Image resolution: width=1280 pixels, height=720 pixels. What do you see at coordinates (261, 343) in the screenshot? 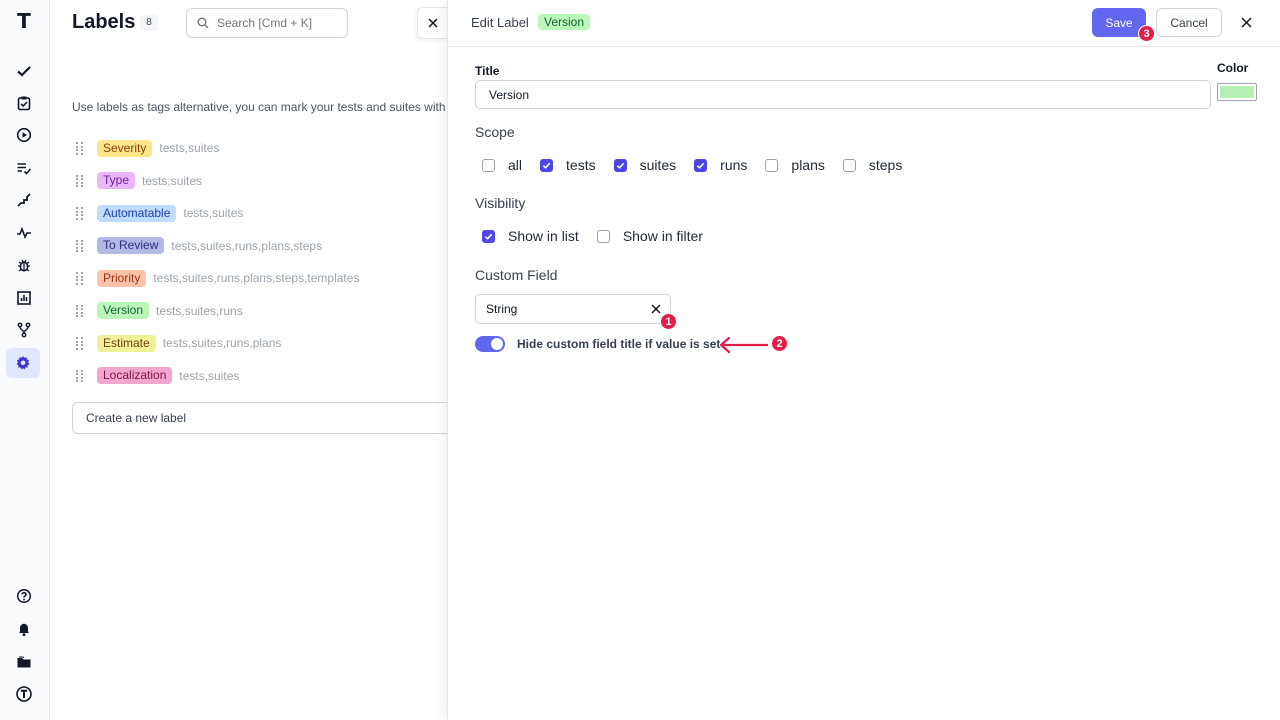
I see `label-row: Estimate tests,suites,runs,plans` at bounding box center [261, 343].